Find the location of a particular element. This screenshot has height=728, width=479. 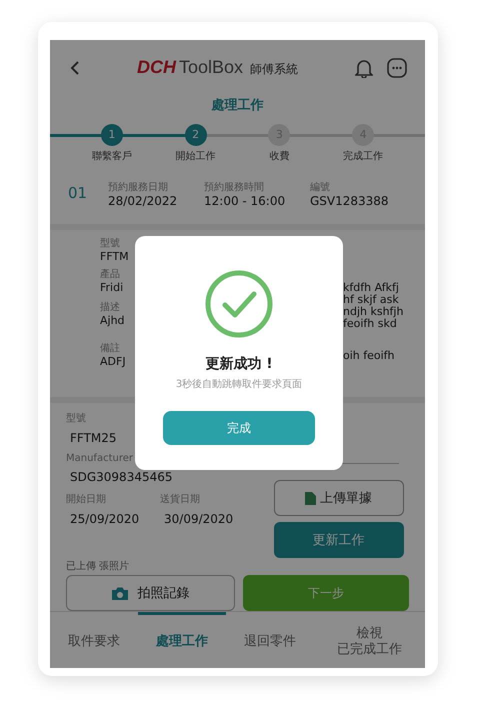

date-field: 30/09/2020 is located at coordinates (202, 519).